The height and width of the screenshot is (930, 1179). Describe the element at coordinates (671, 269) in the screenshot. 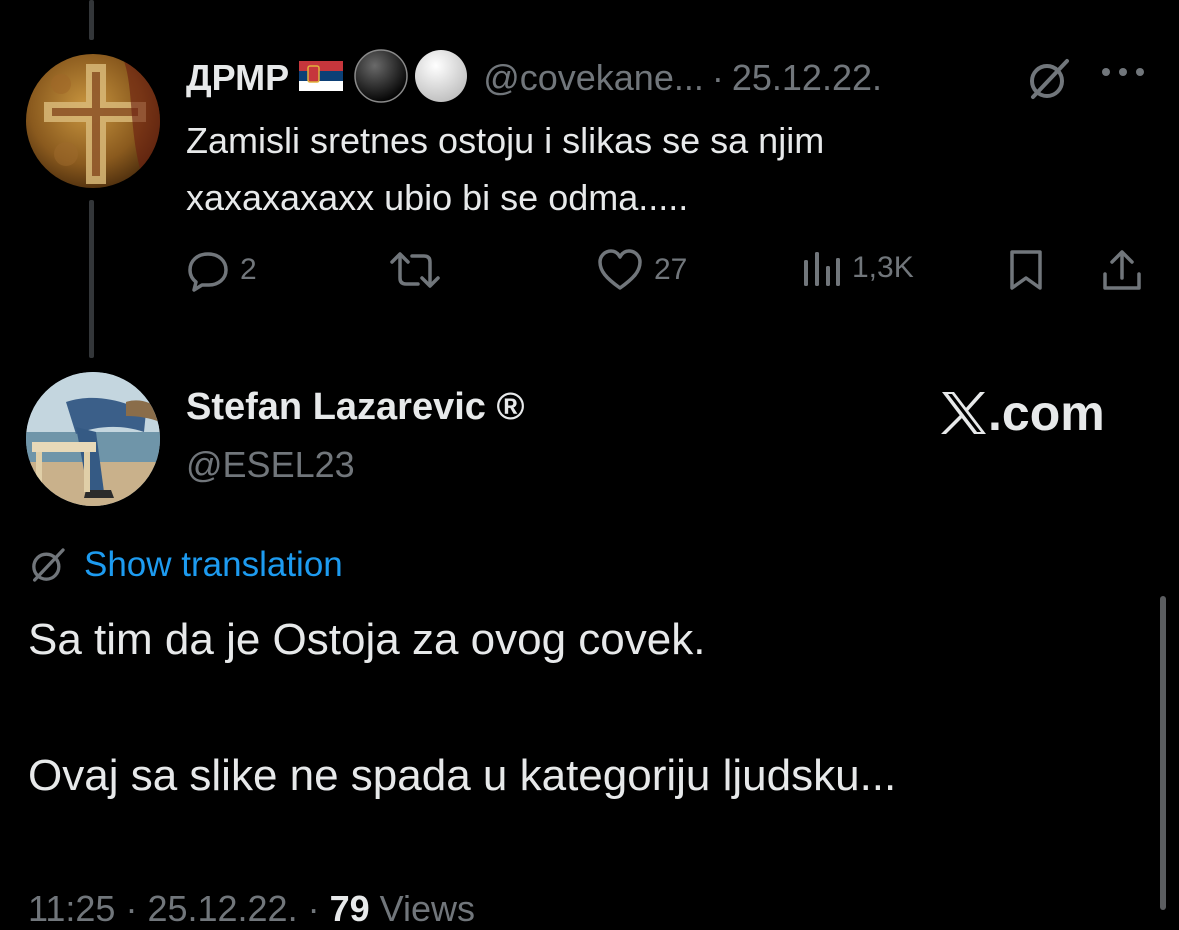

I see `like-count: 27` at that location.